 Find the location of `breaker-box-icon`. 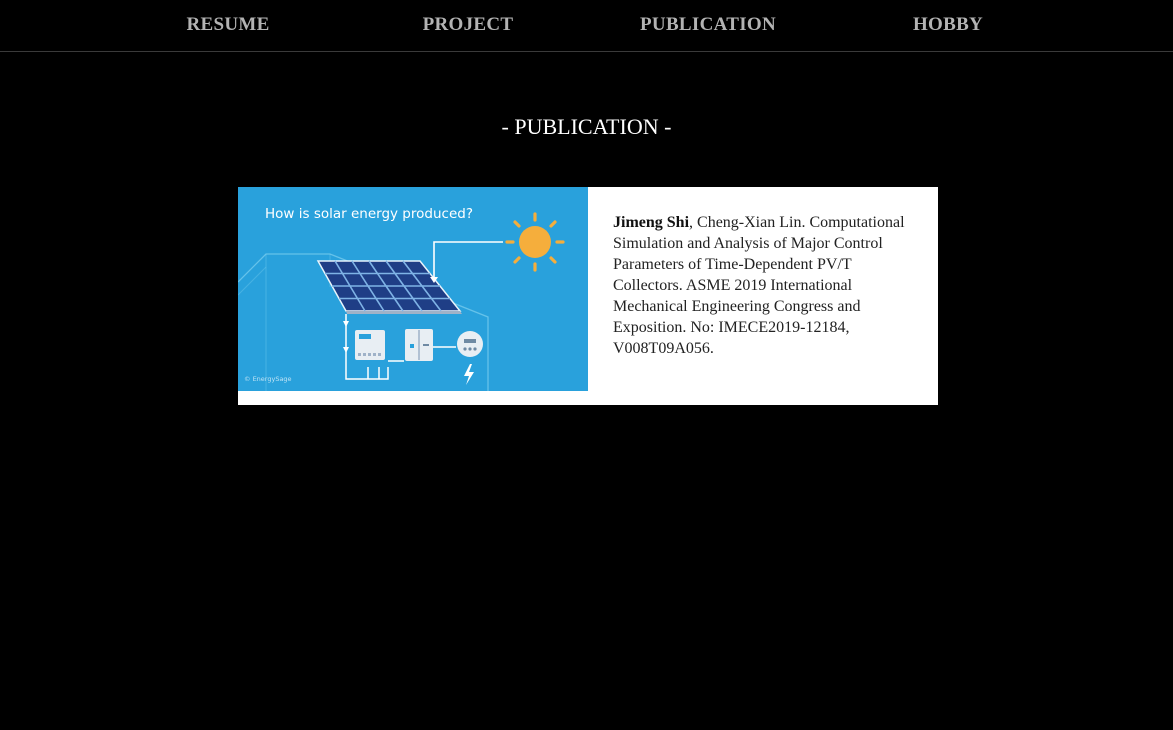

breaker-box-icon is located at coordinates (419, 345).